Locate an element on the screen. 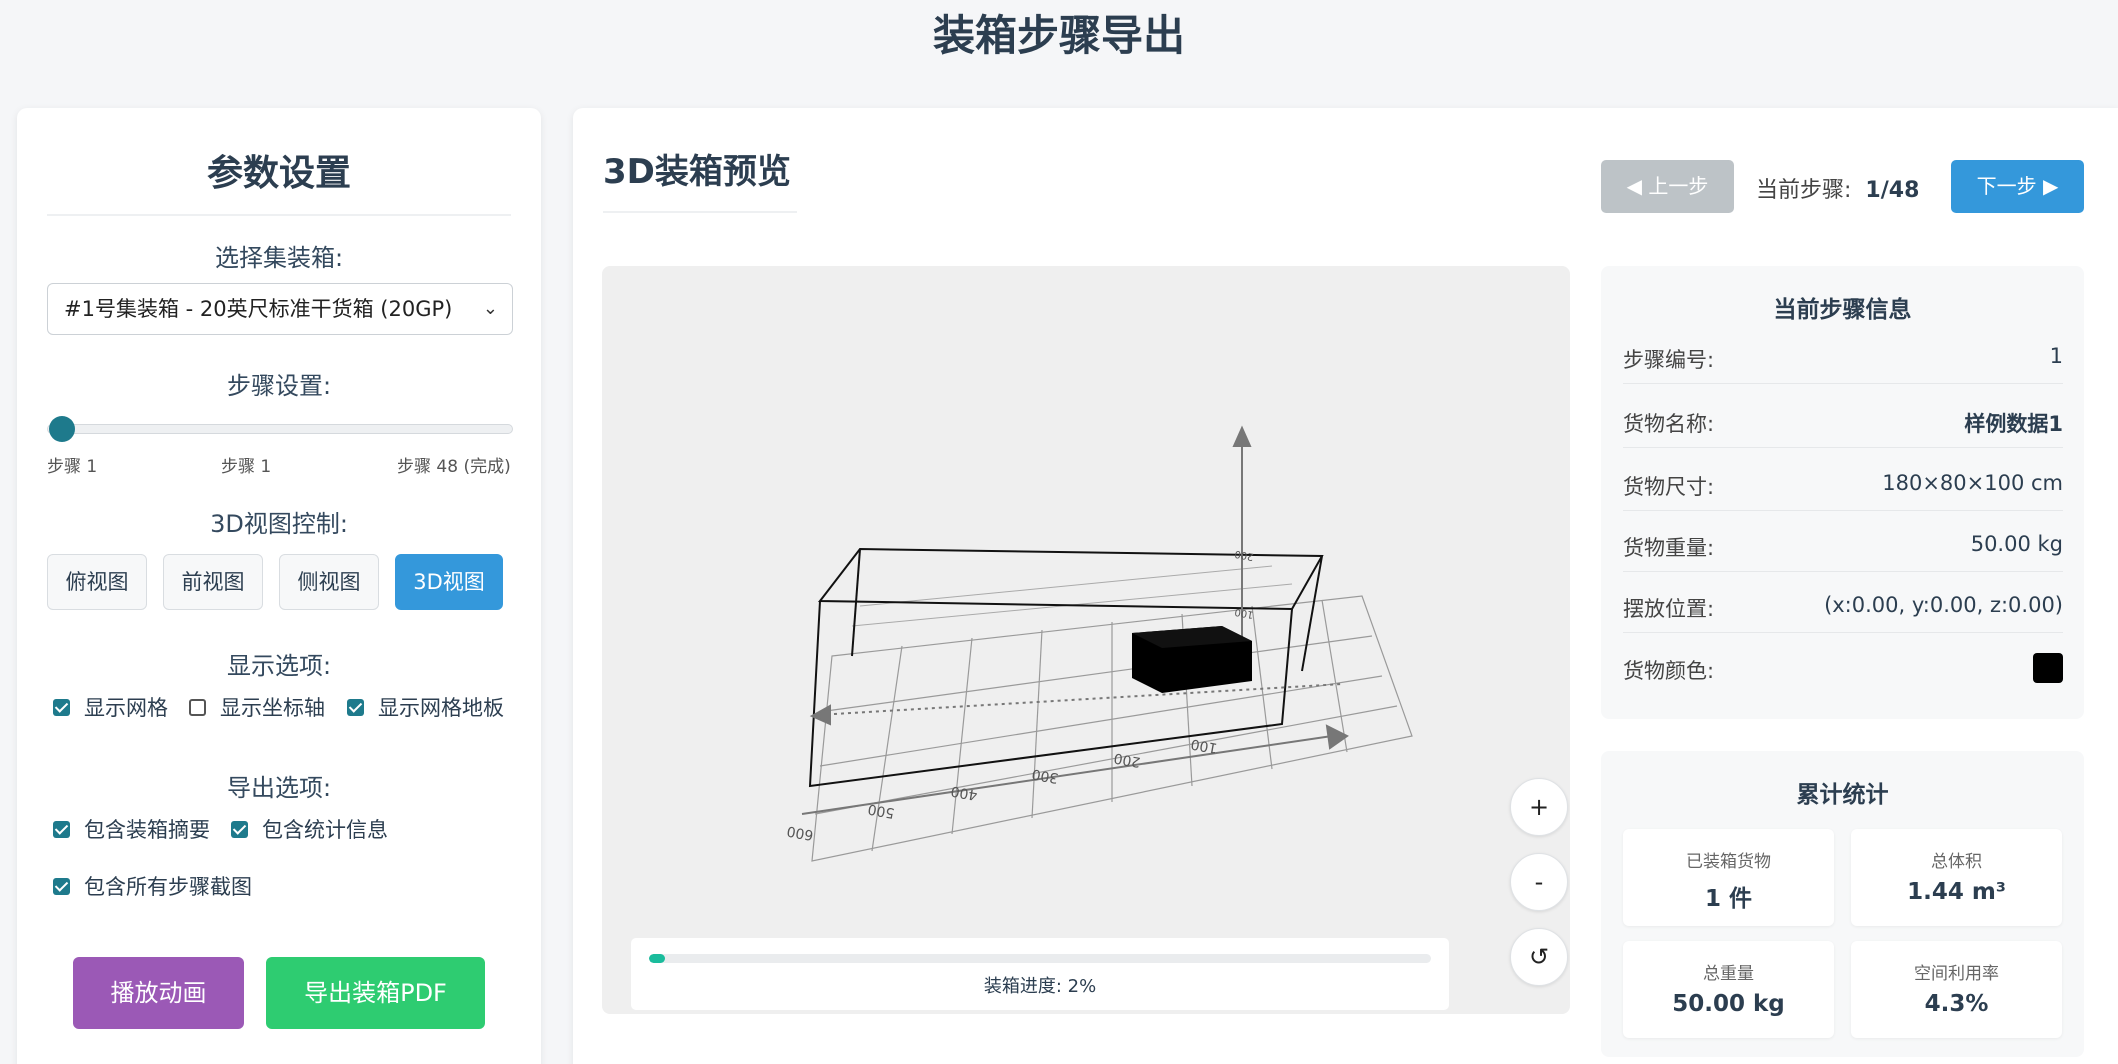 This screenshot has height=1064, width=2118. option-include-stats: 包含统计信息 is located at coordinates (309, 829).